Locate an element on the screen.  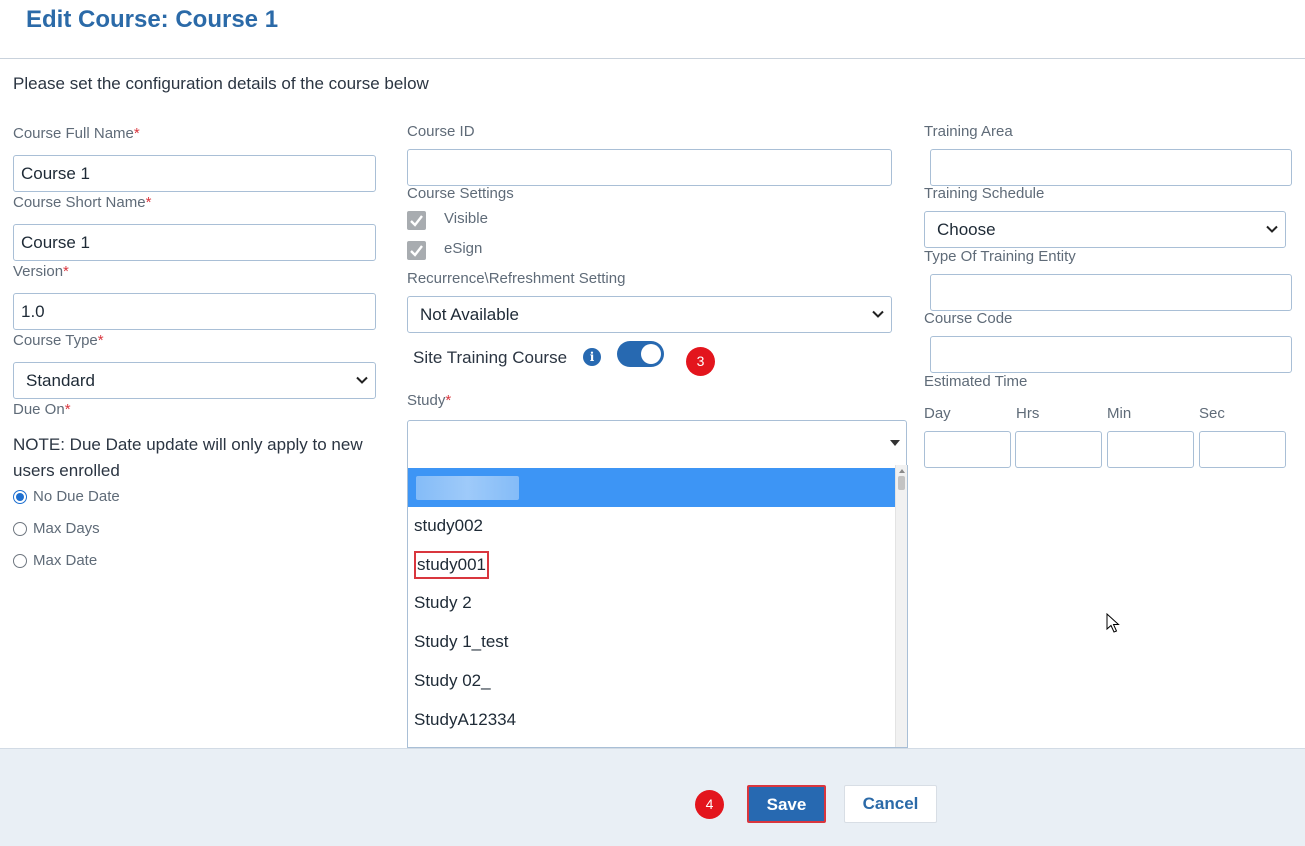
course-full-name-label: Course Full Name* is located at coordinates (76, 133).